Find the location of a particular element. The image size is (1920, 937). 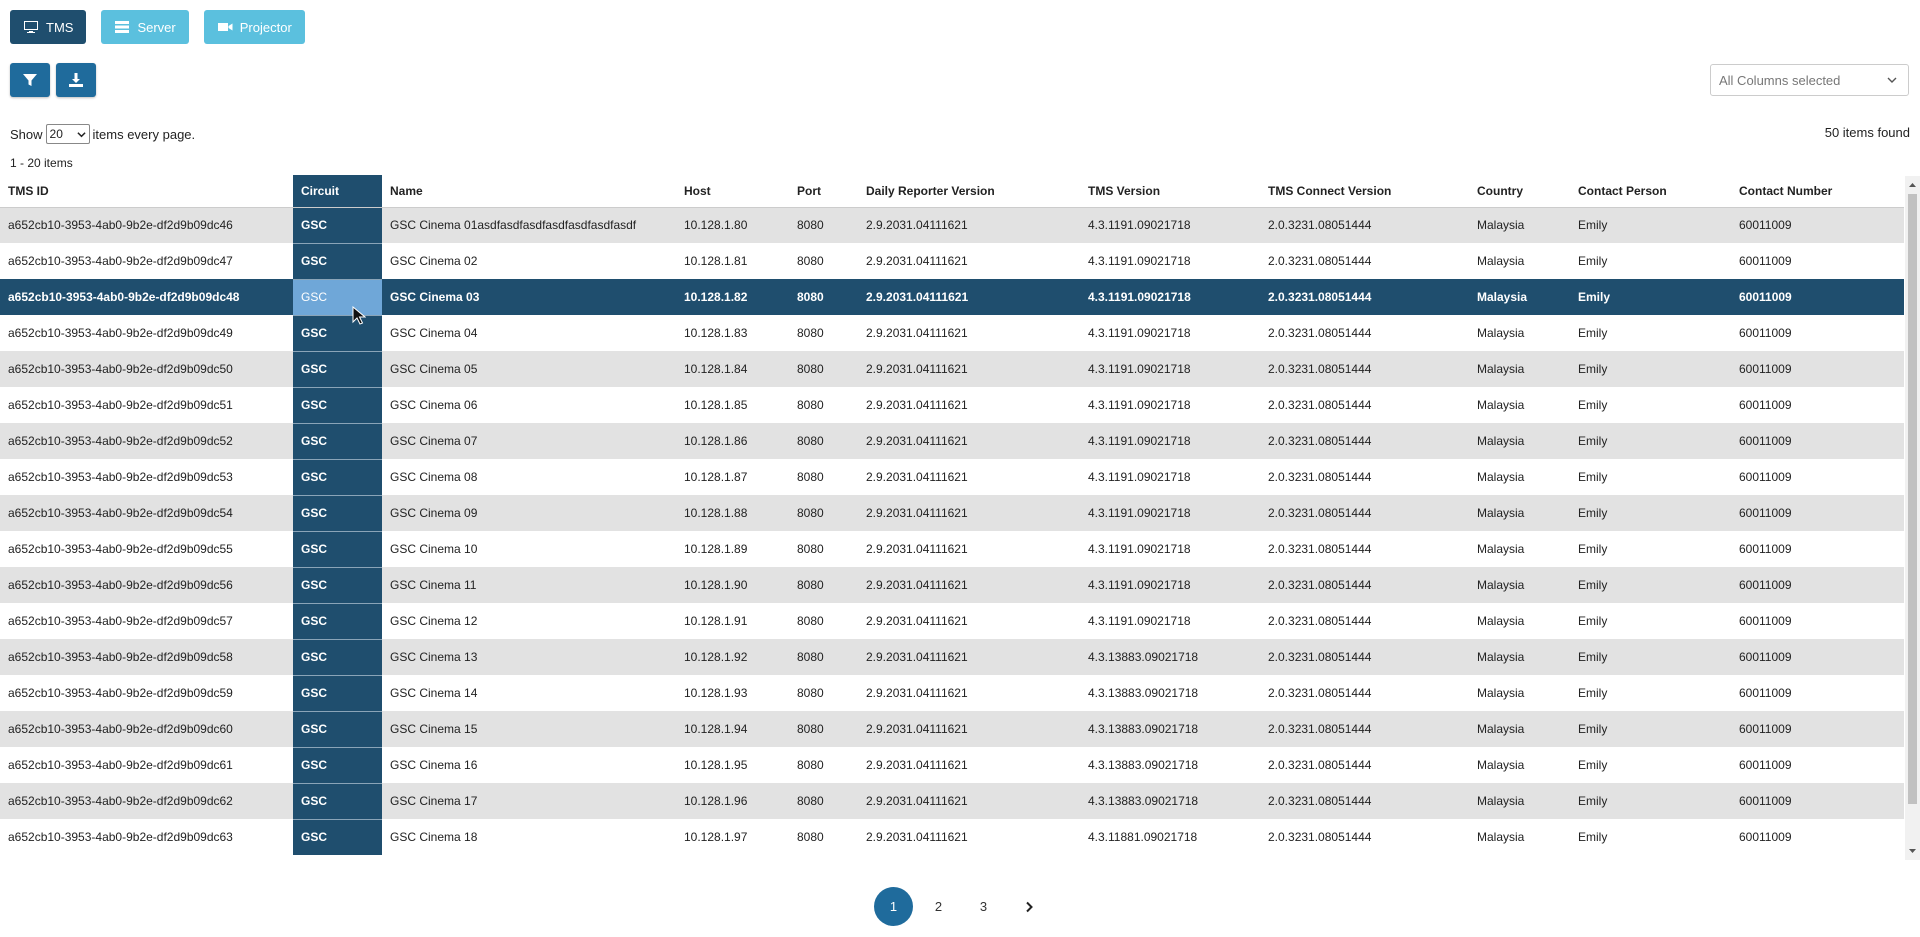

page-size-value: 20 is located at coordinates (56, 134).